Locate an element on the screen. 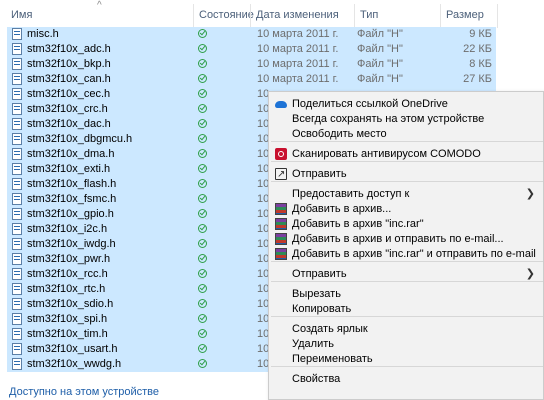 The width and height of the screenshot is (544, 400). file-name: stm32f10x_can.h is located at coordinates (69, 79).